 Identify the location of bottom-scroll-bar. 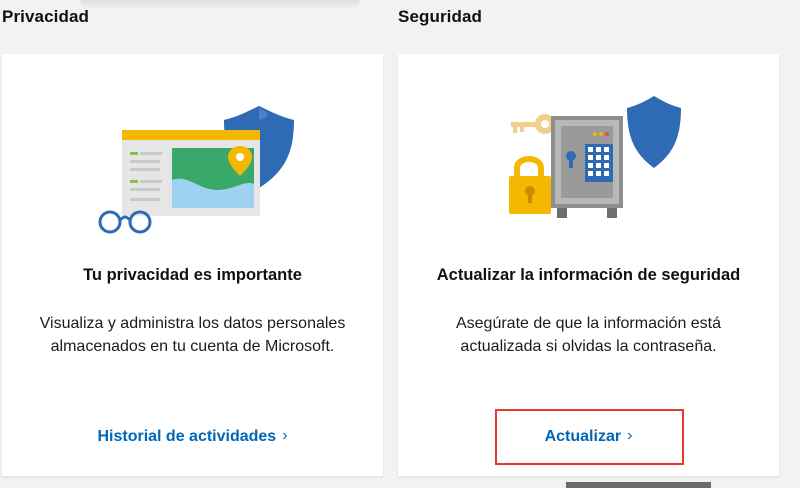
(638, 485).